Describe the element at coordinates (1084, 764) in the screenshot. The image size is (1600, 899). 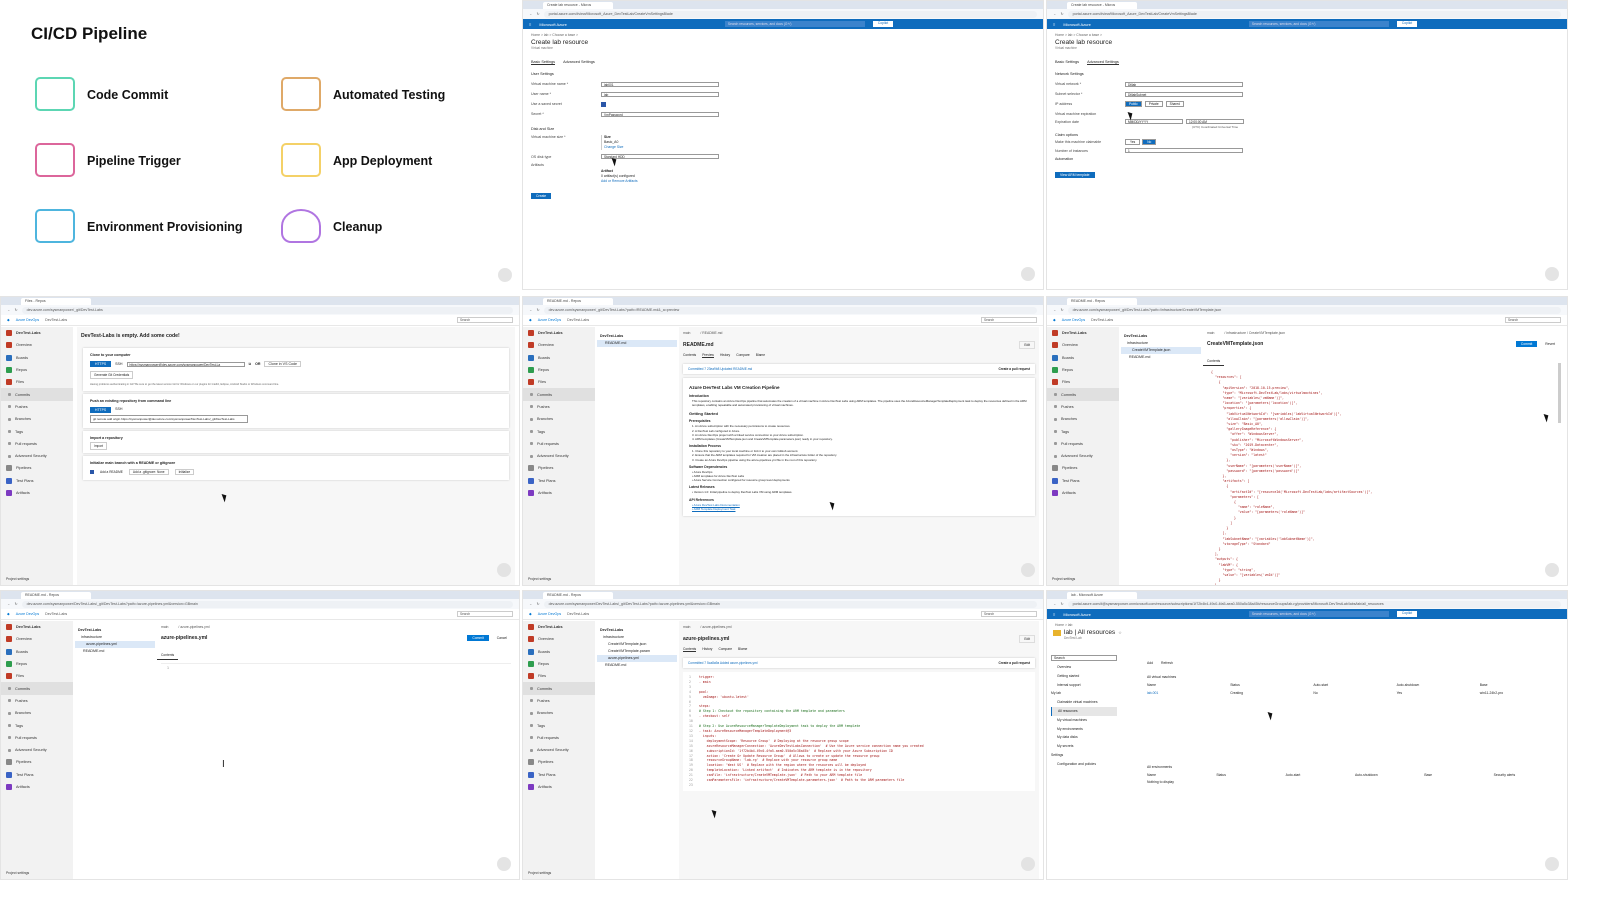
I see `menu-item-configuration-and-policies: Configuration and policies` at that location.